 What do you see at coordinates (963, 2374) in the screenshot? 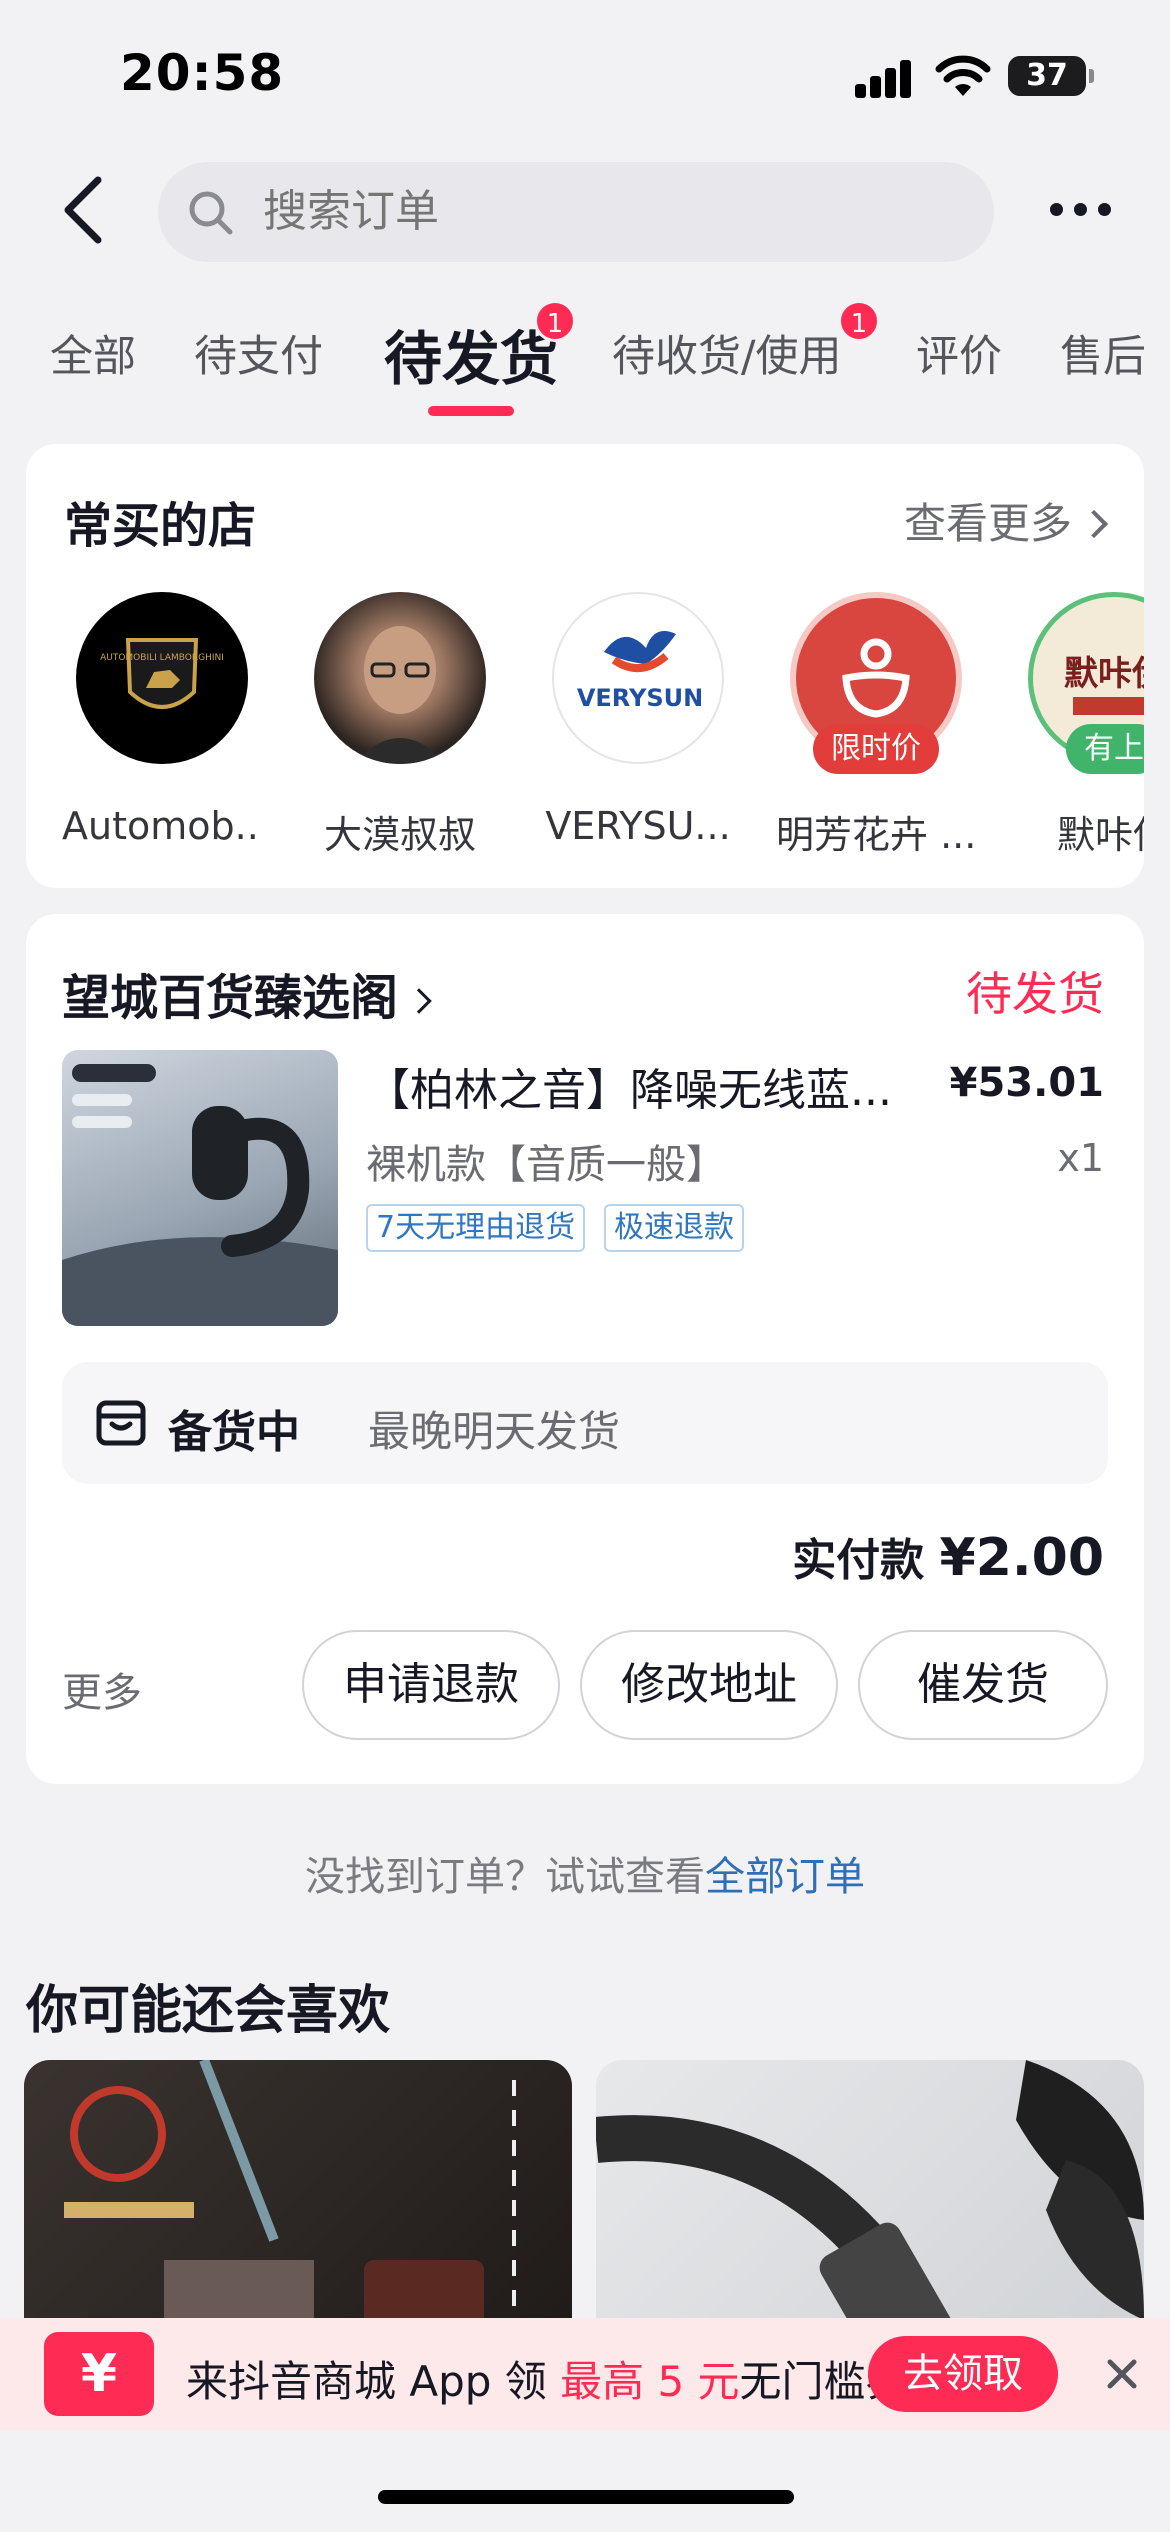
I see `claim-coupon-button: 去领取` at bounding box center [963, 2374].